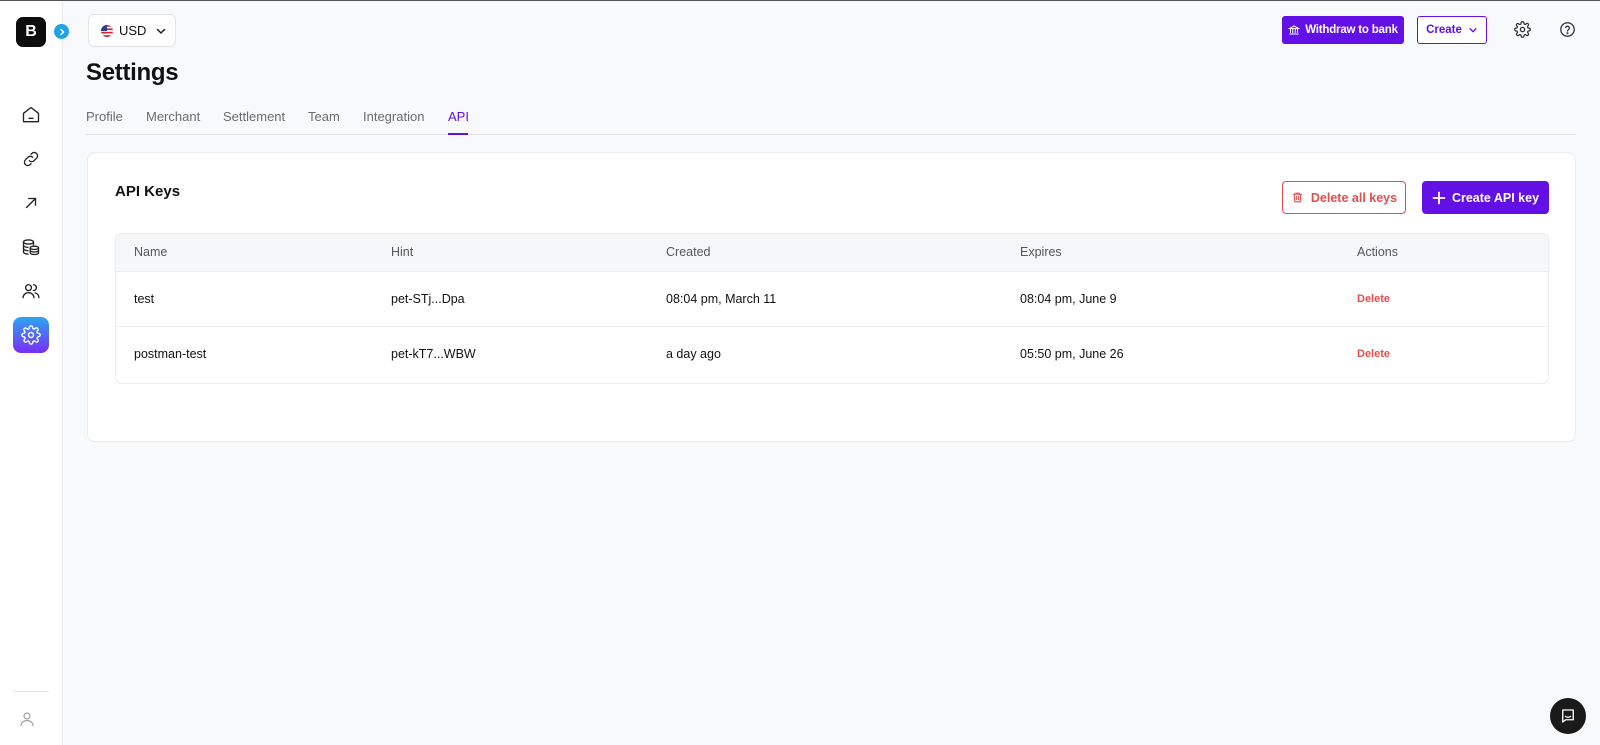 The width and height of the screenshot is (1600, 745). I want to click on currency-label: USD, so click(133, 30).